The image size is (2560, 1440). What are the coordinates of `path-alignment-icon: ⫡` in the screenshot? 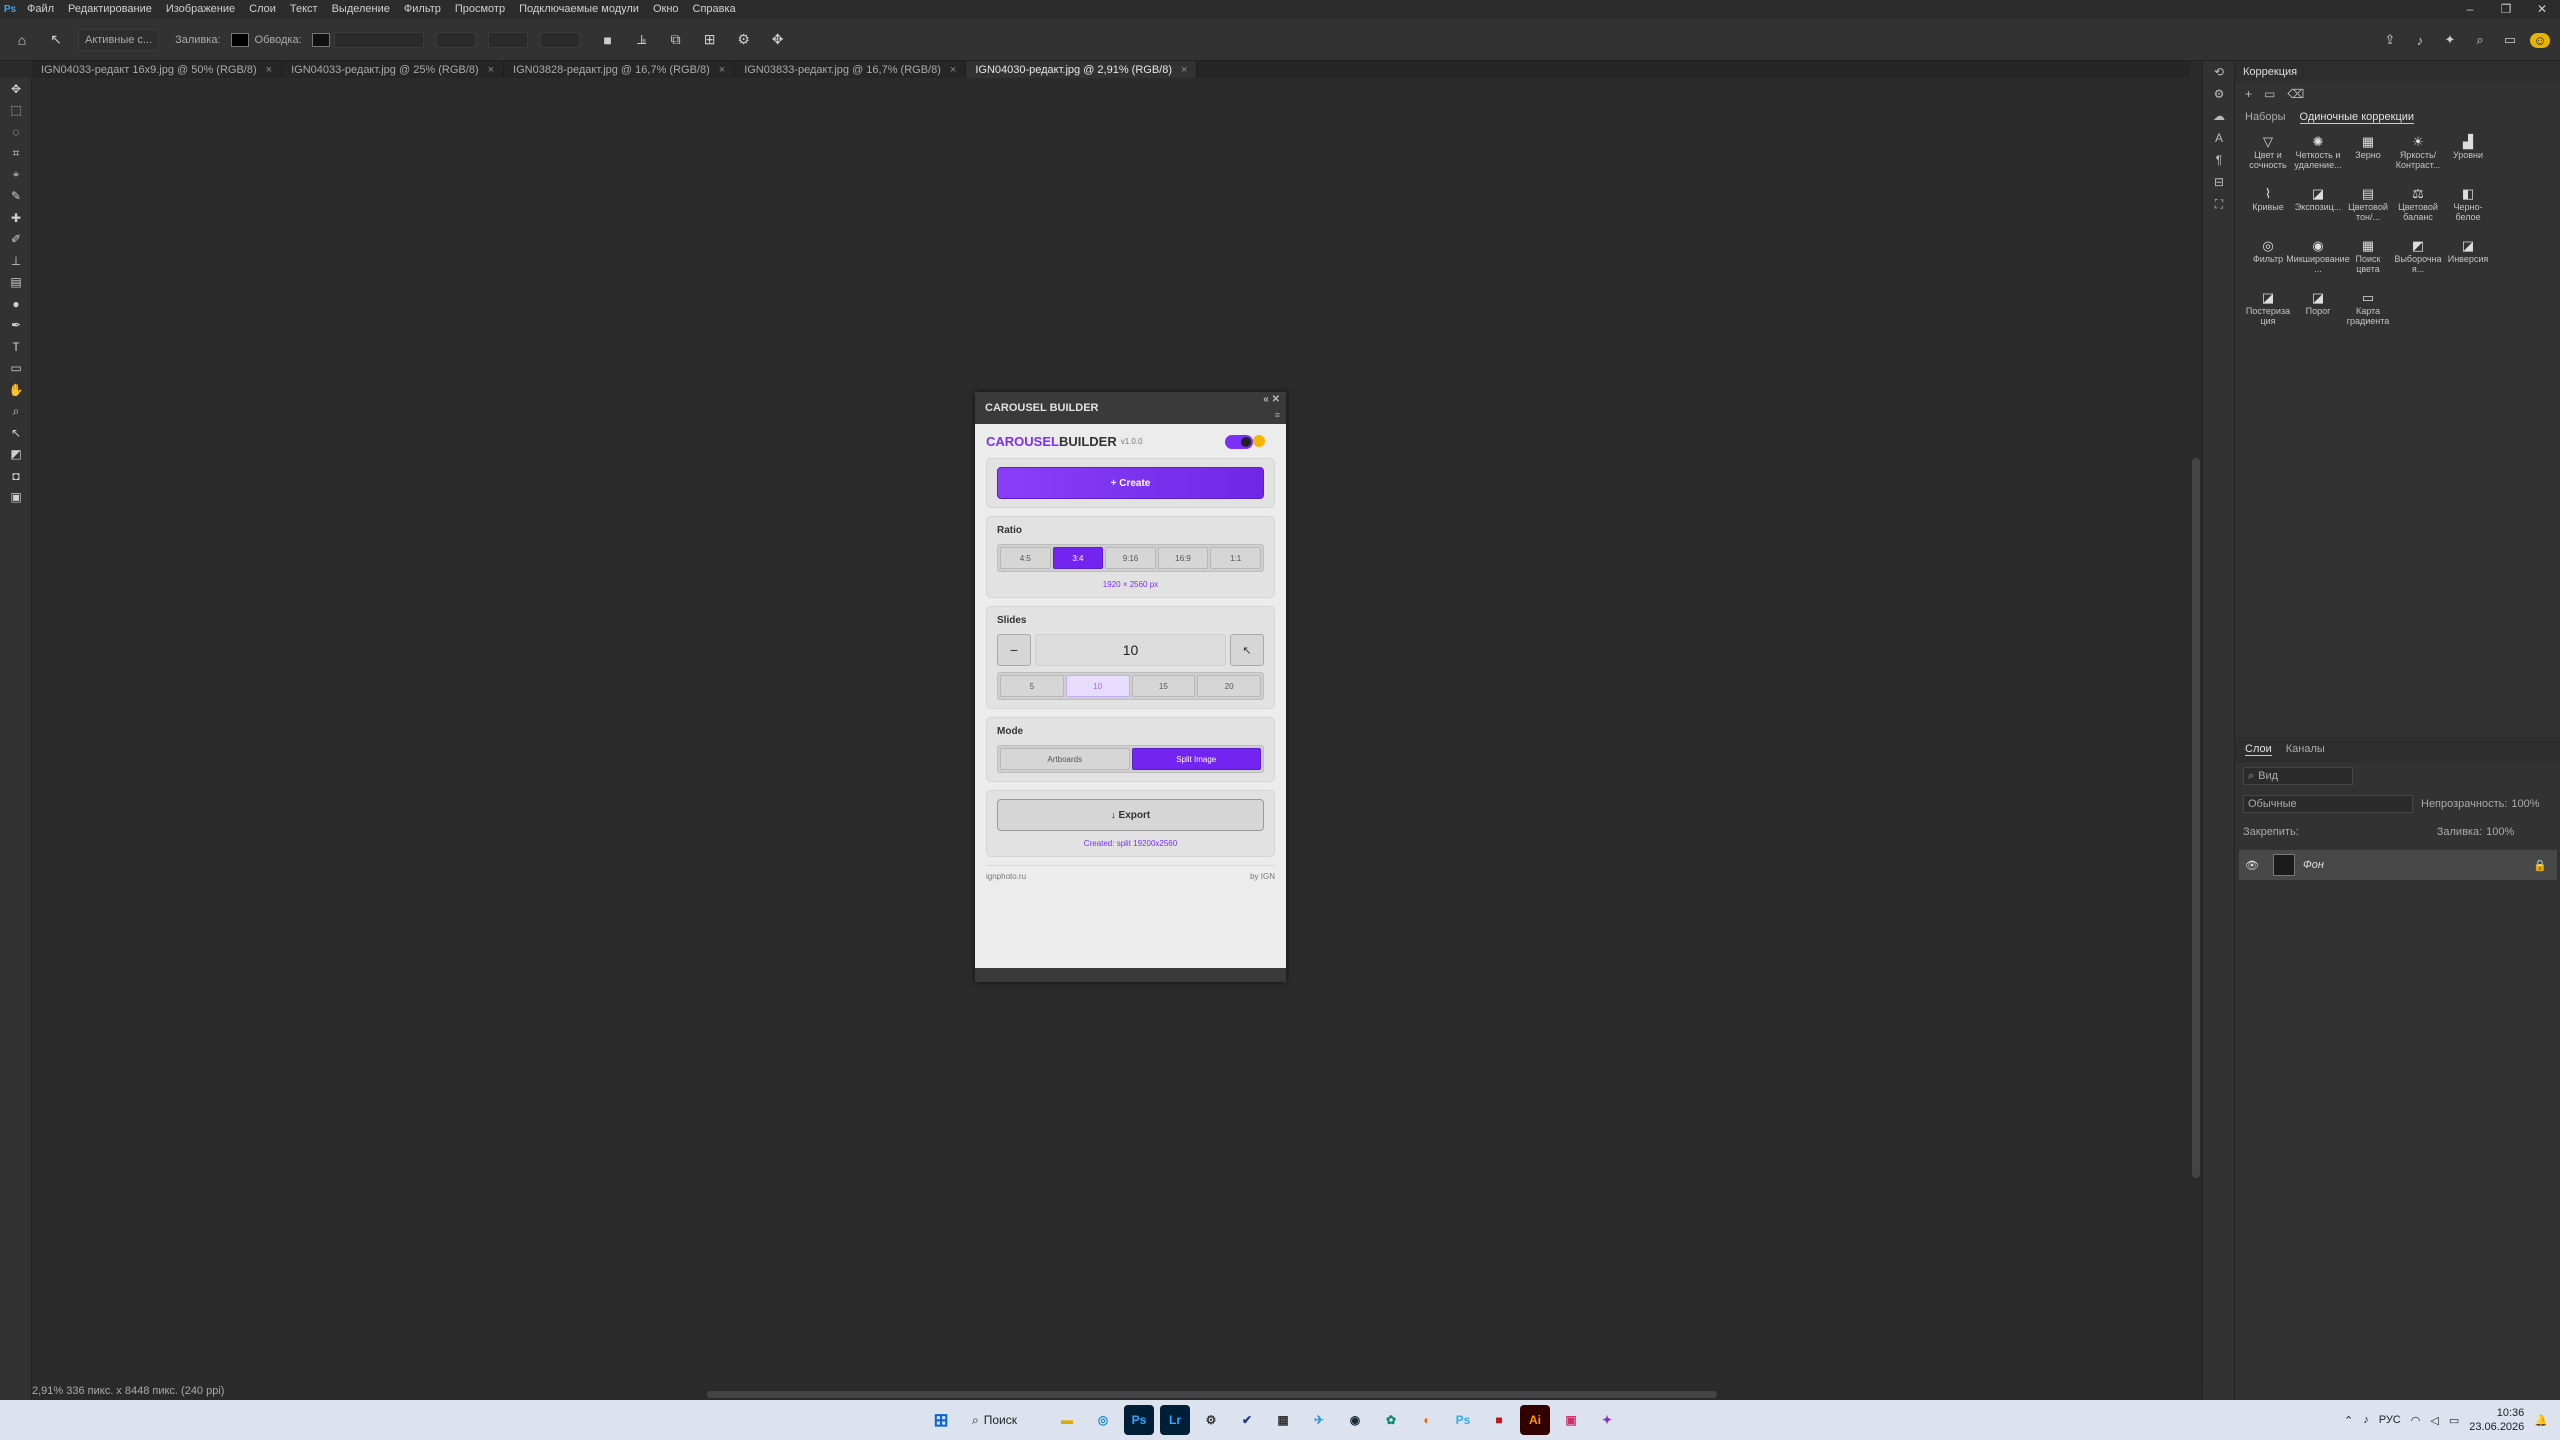 It's located at (642, 40).